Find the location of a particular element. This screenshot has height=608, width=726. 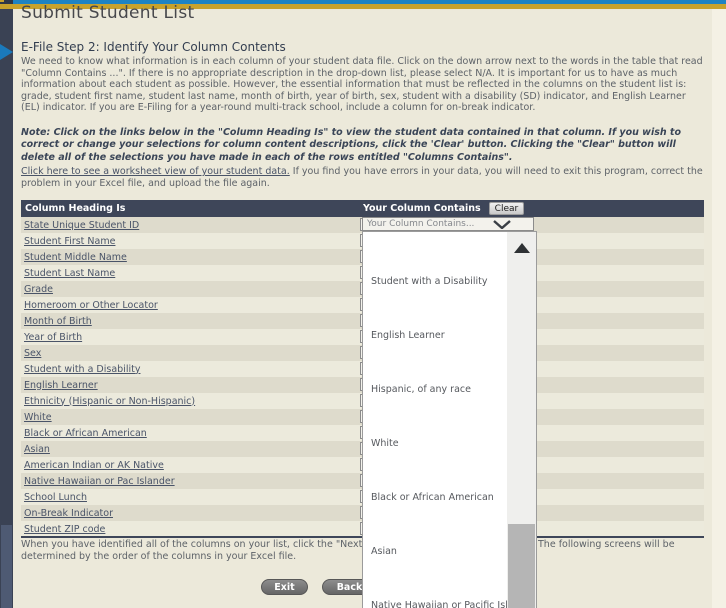

column-heading-link: American Indian or AK Native is located at coordinates (94, 465).